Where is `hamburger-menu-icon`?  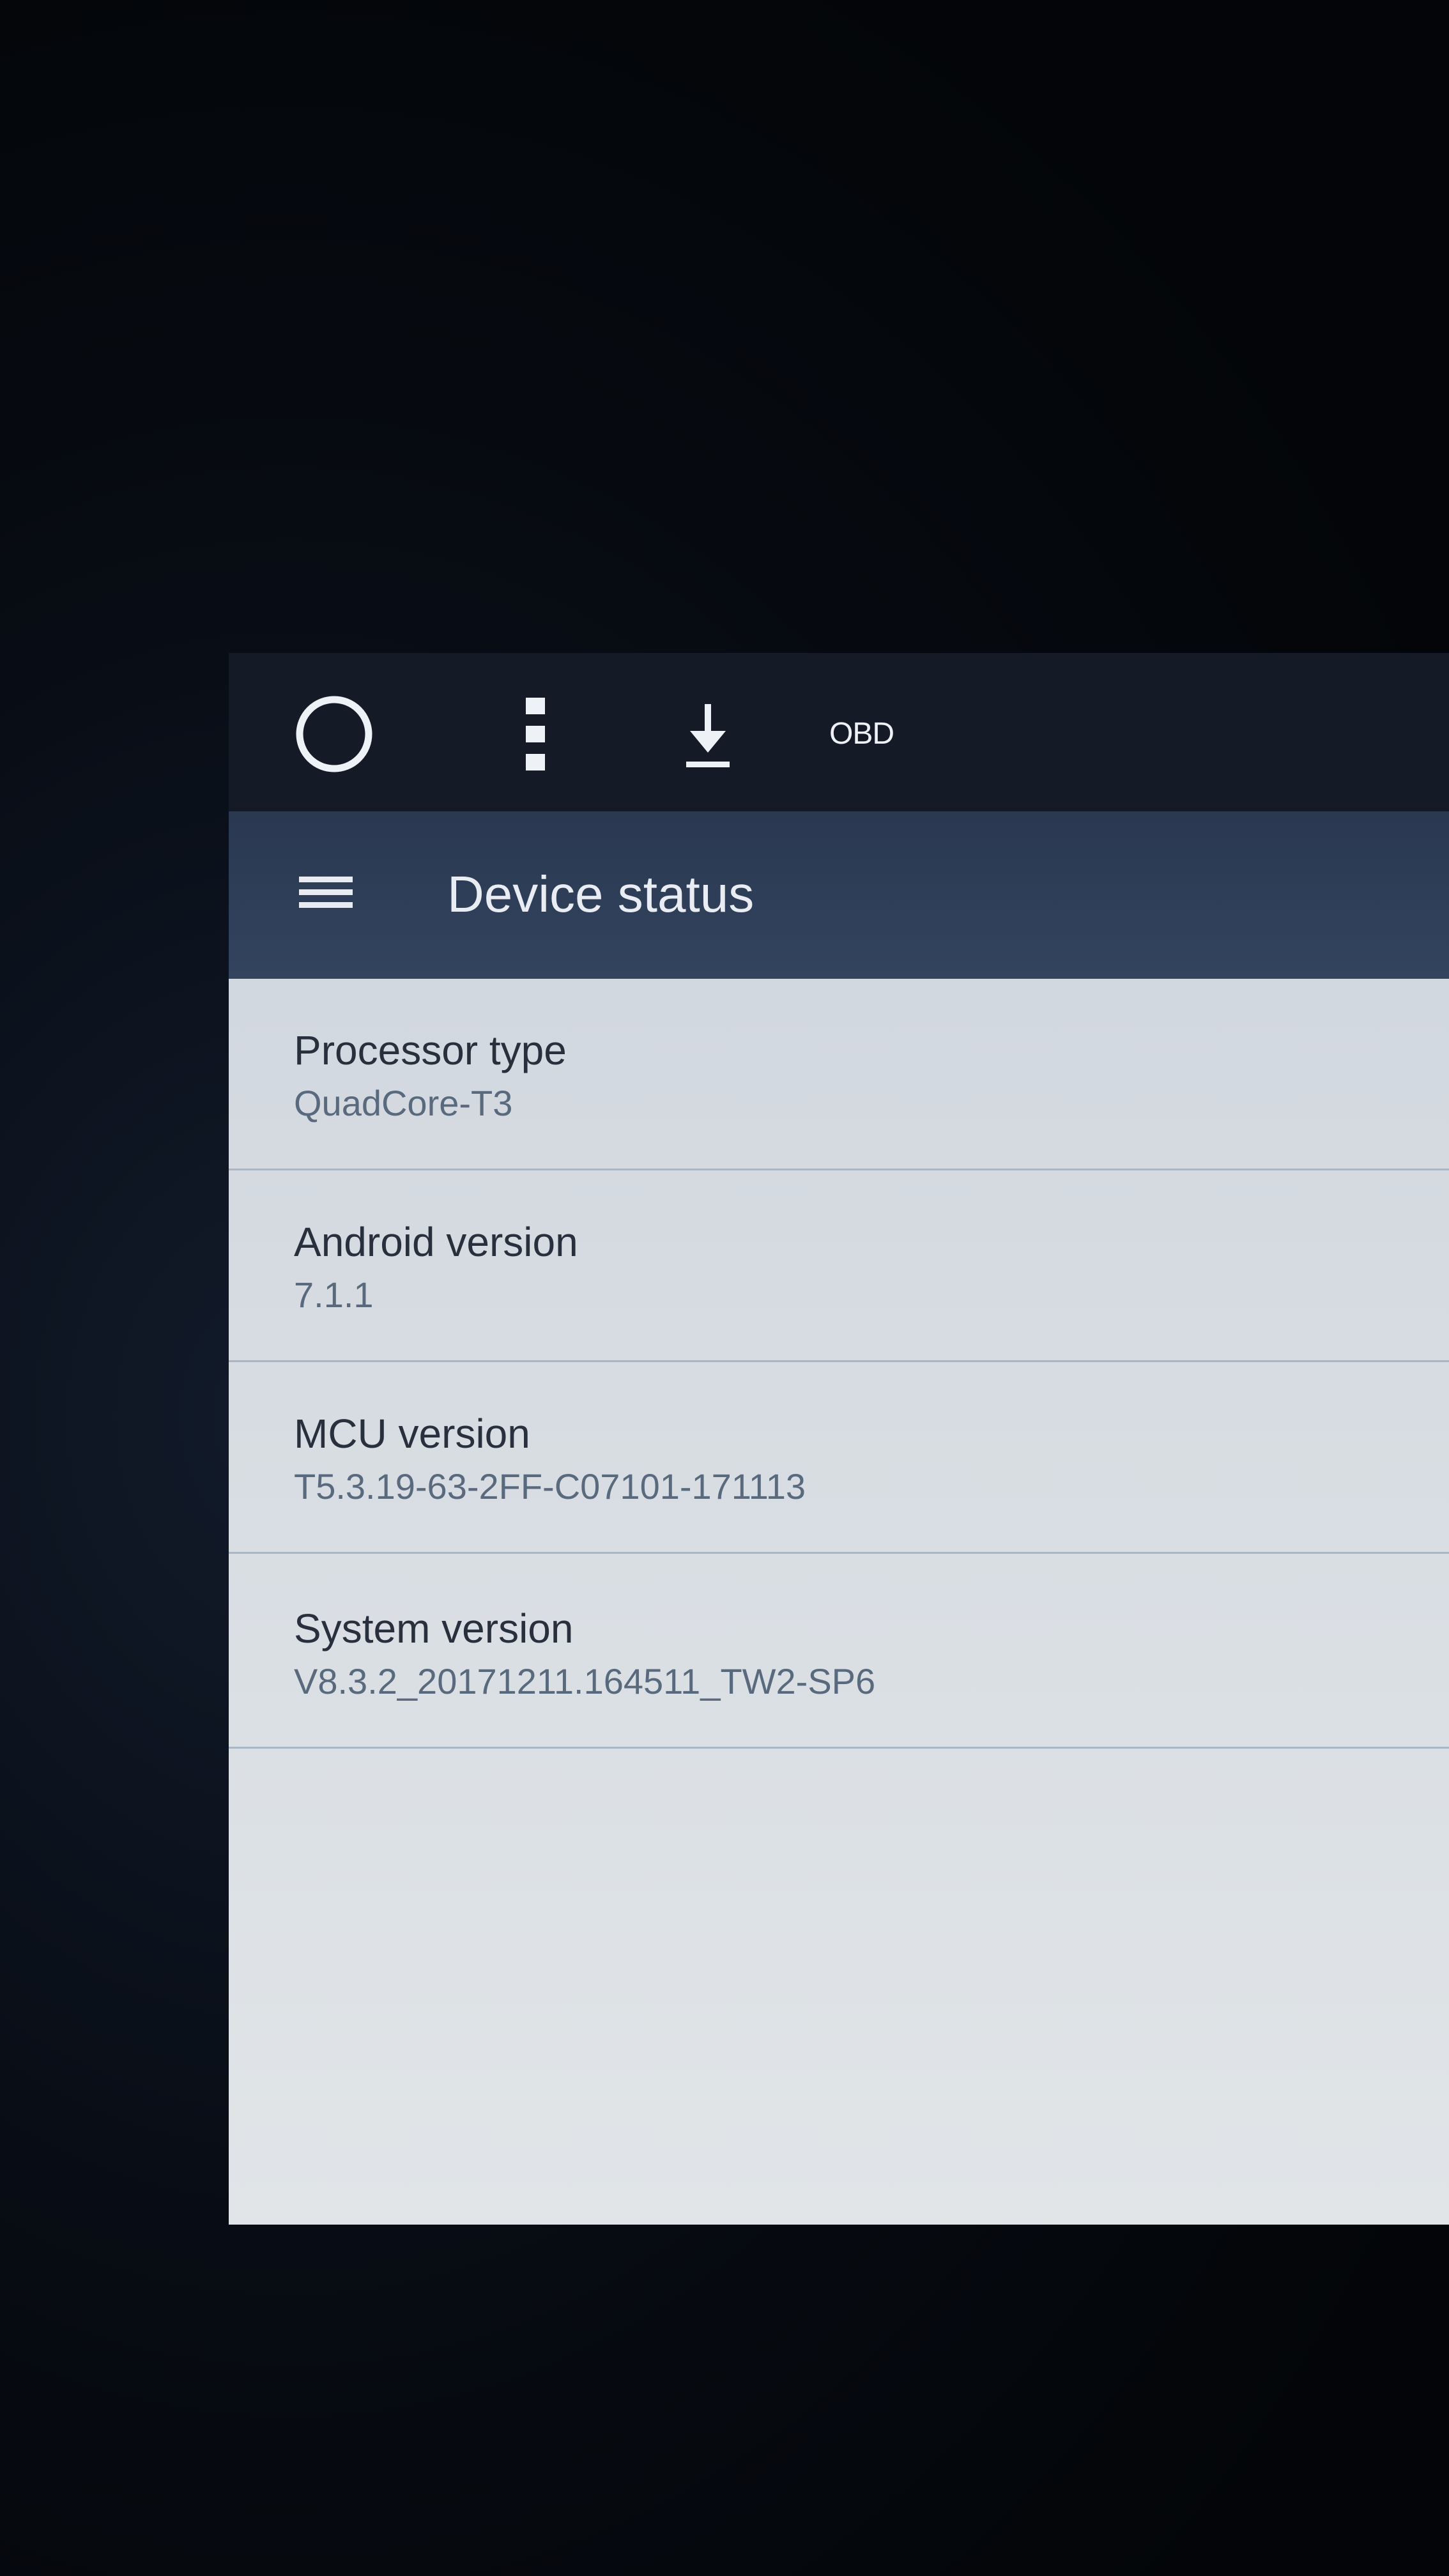
hamburger-menu-icon is located at coordinates (326, 892).